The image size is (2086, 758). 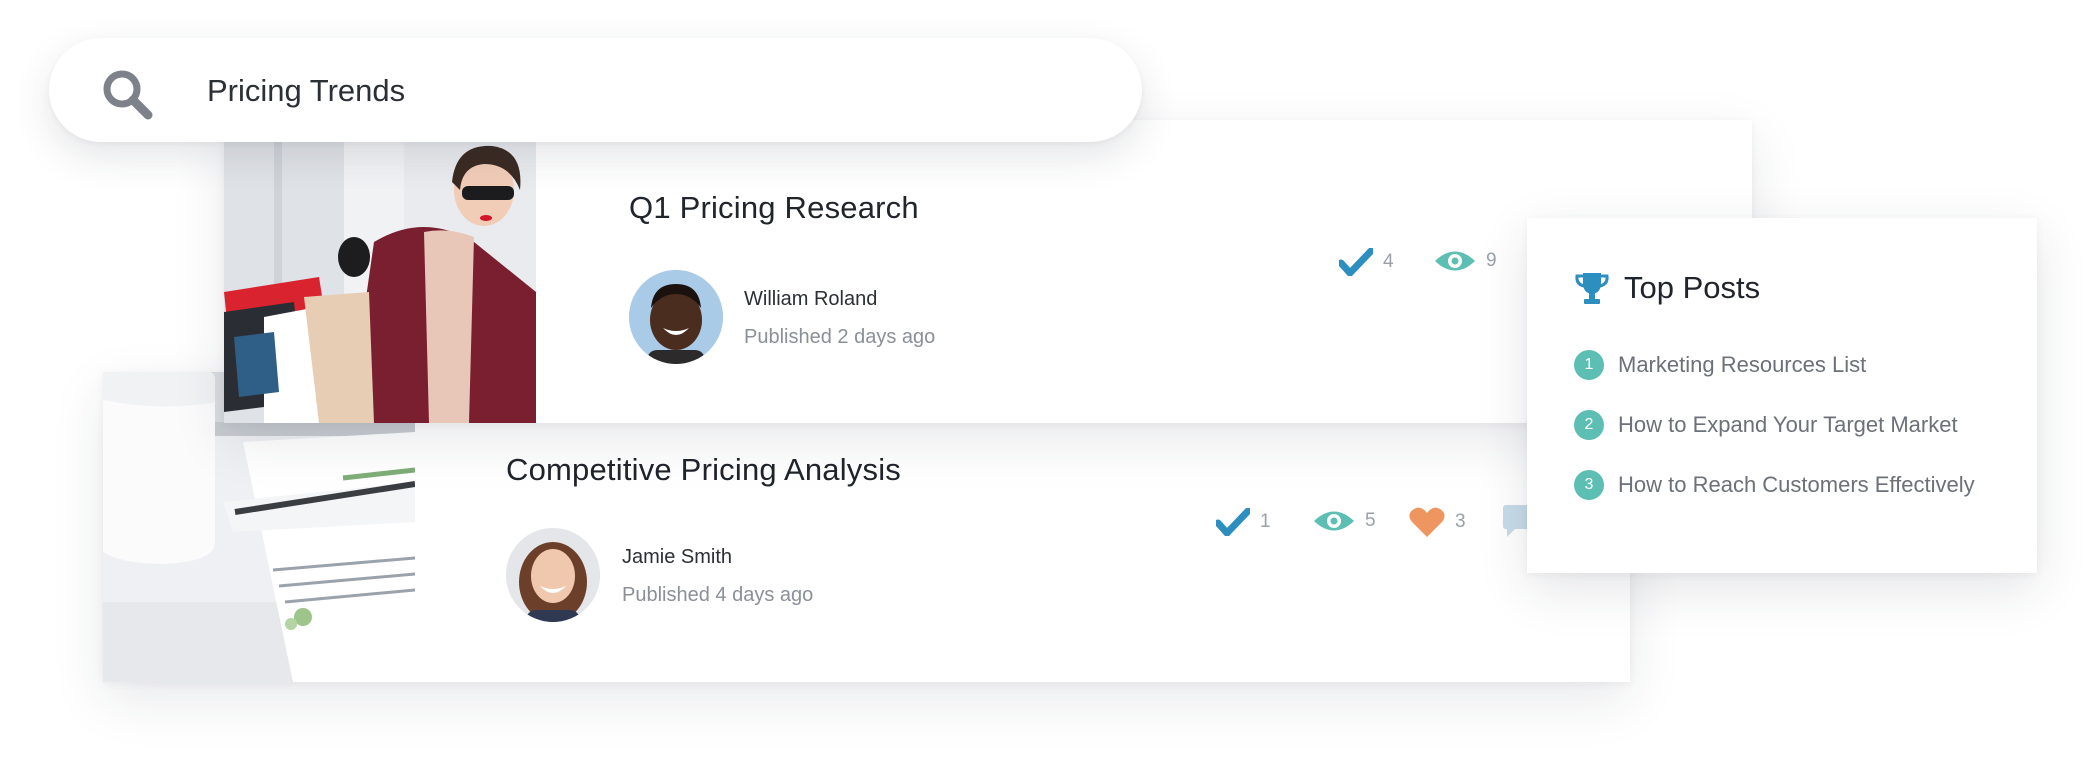 I want to click on search-bar, so click(x=595, y=90).